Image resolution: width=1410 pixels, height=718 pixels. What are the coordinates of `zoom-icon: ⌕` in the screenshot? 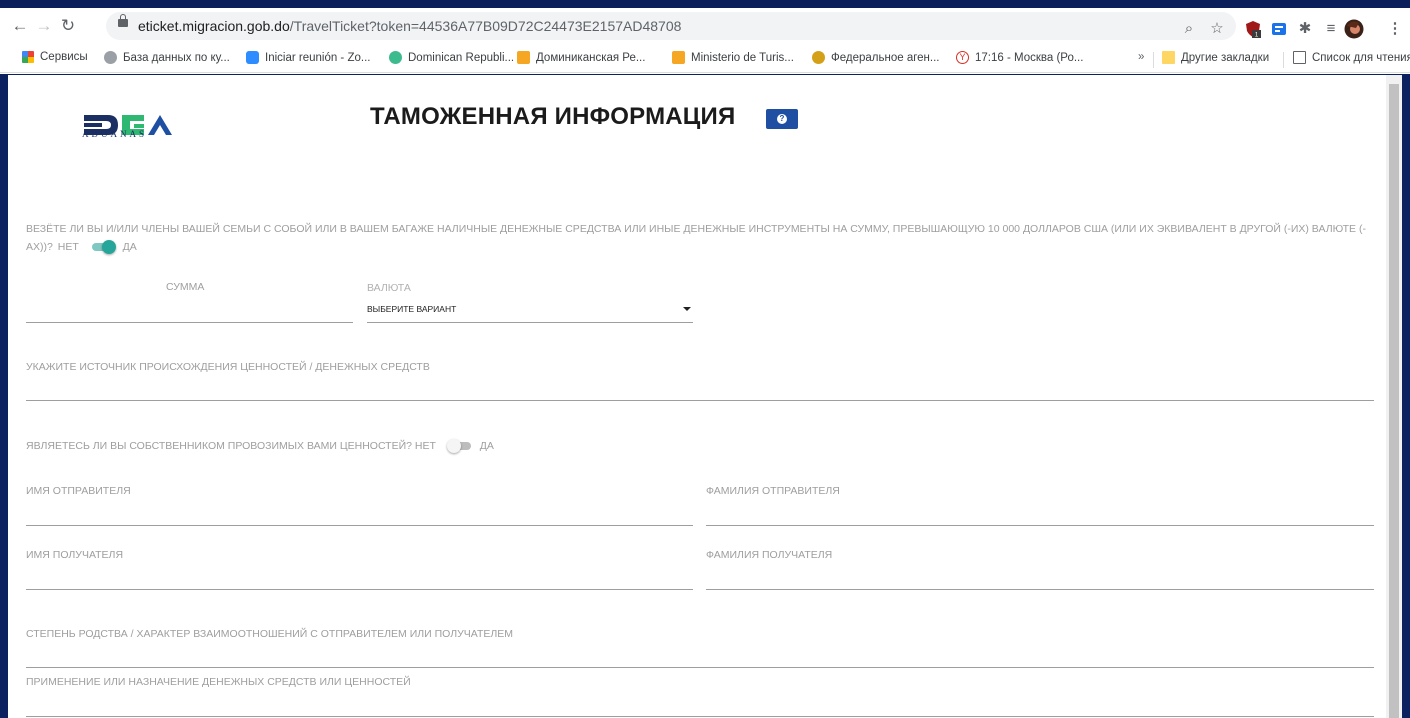 It's located at (1189, 29).